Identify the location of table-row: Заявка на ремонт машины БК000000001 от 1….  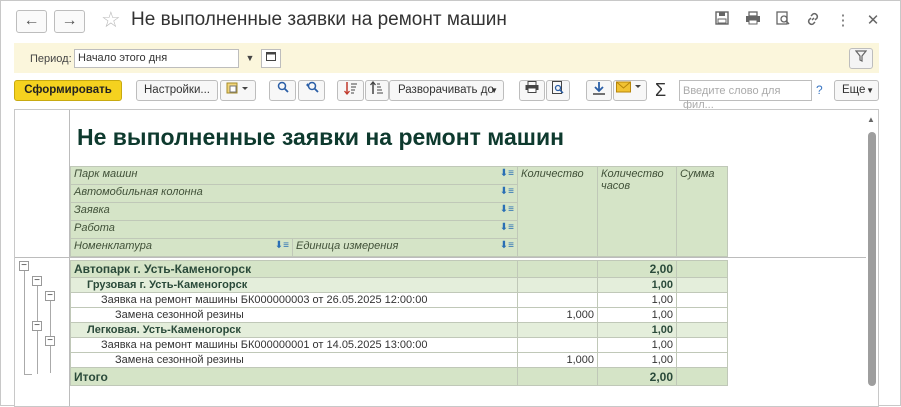
(399, 345).